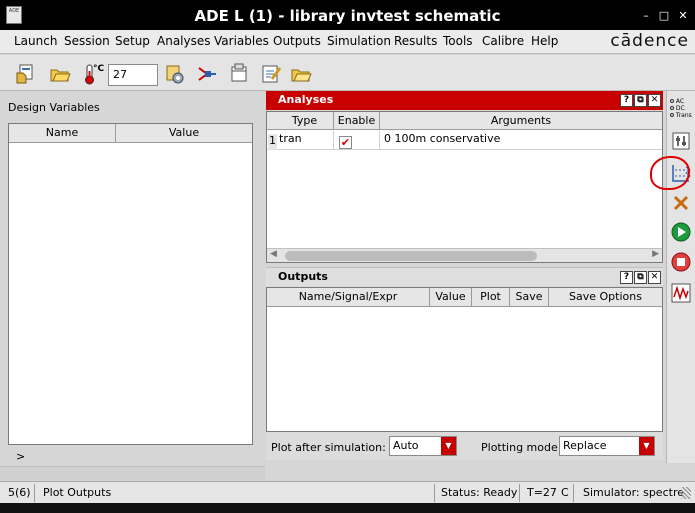  What do you see at coordinates (241, 41) in the screenshot?
I see `menu-variables: Variables` at bounding box center [241, 41].